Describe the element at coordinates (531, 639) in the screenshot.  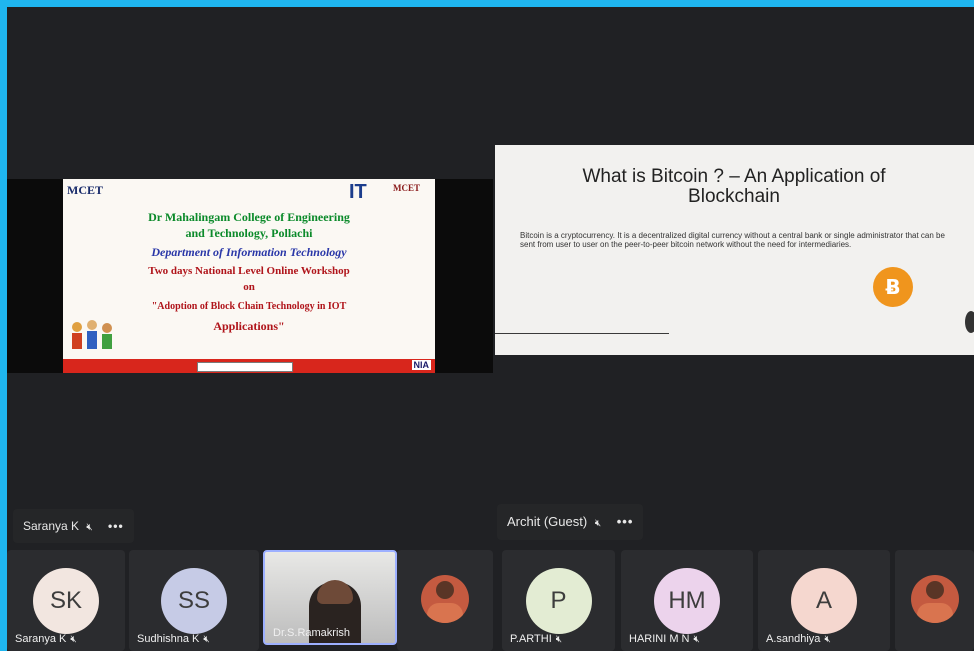
I see `participant-name: P.ARTHI` at that location.